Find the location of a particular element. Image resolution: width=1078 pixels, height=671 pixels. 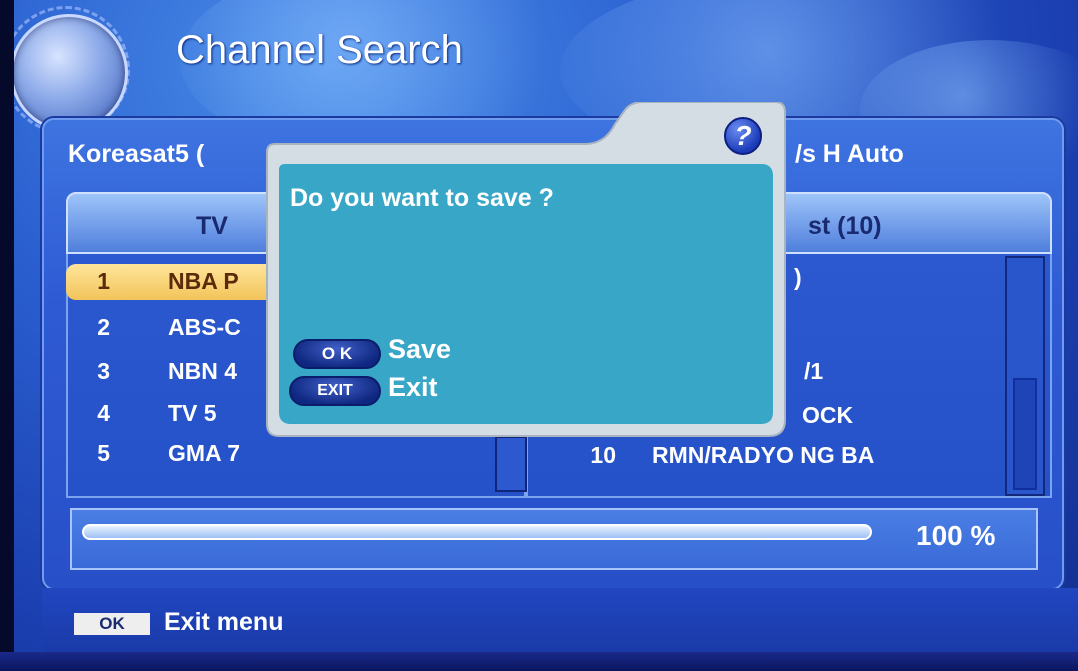

search-progress-percent: 100 % is located at coordinates (956, 535).